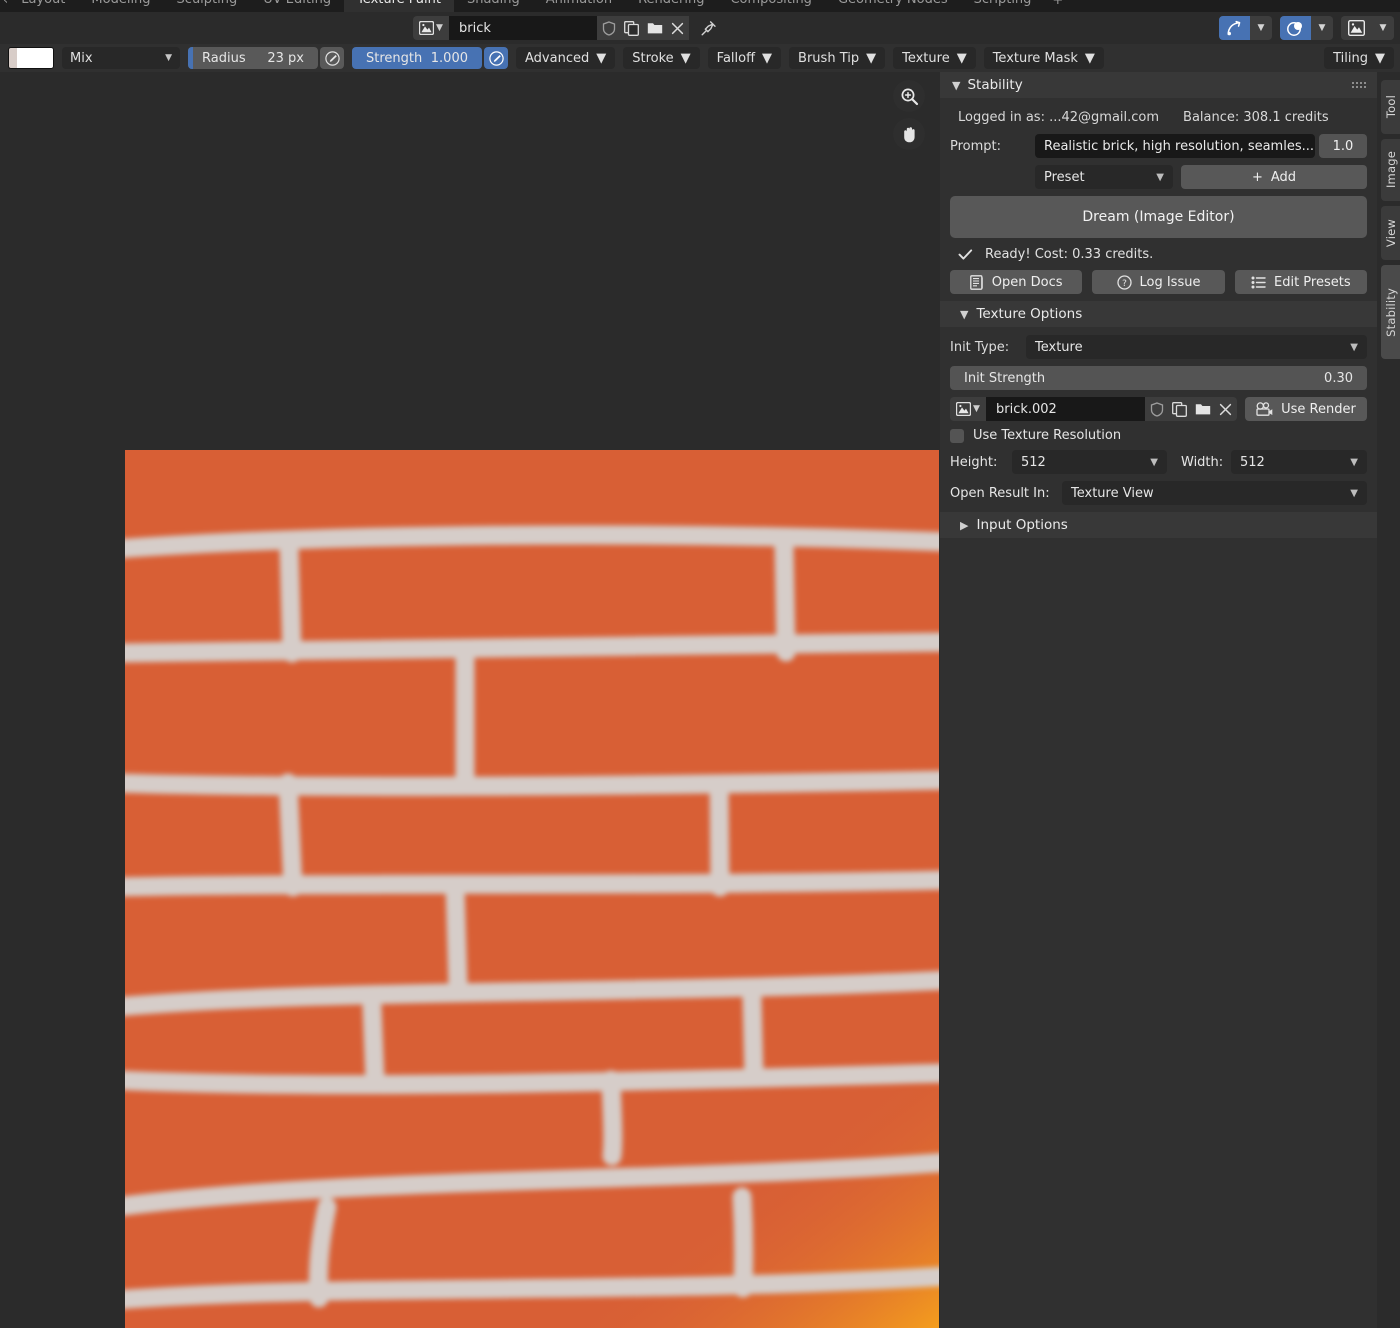  Describe the element at coordinates (1343, 146) in the screenshot. I see `prompt-weight-field: 1.0` at that location.